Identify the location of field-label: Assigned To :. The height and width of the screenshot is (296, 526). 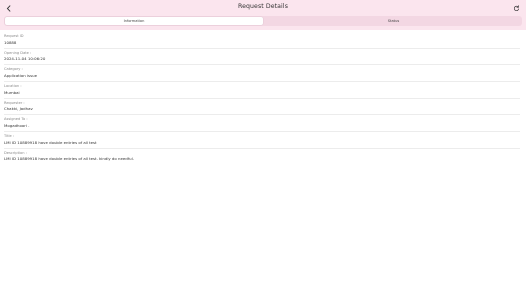
(16, 119).